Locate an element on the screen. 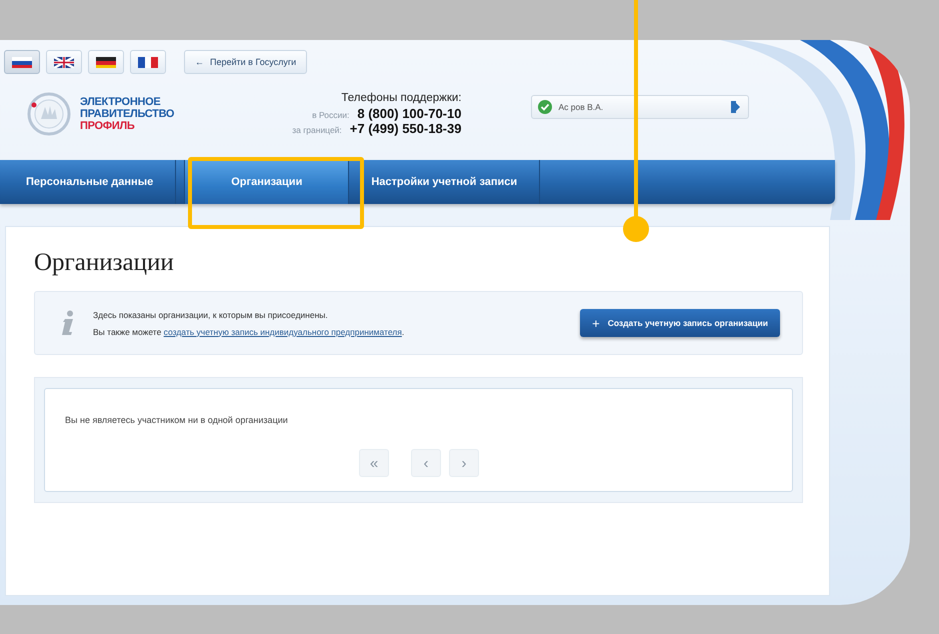 The width and height of the screenshot is (939, 634). logo-subtitle: ПРОФИЛЬ is located at coordinates (108, 126).